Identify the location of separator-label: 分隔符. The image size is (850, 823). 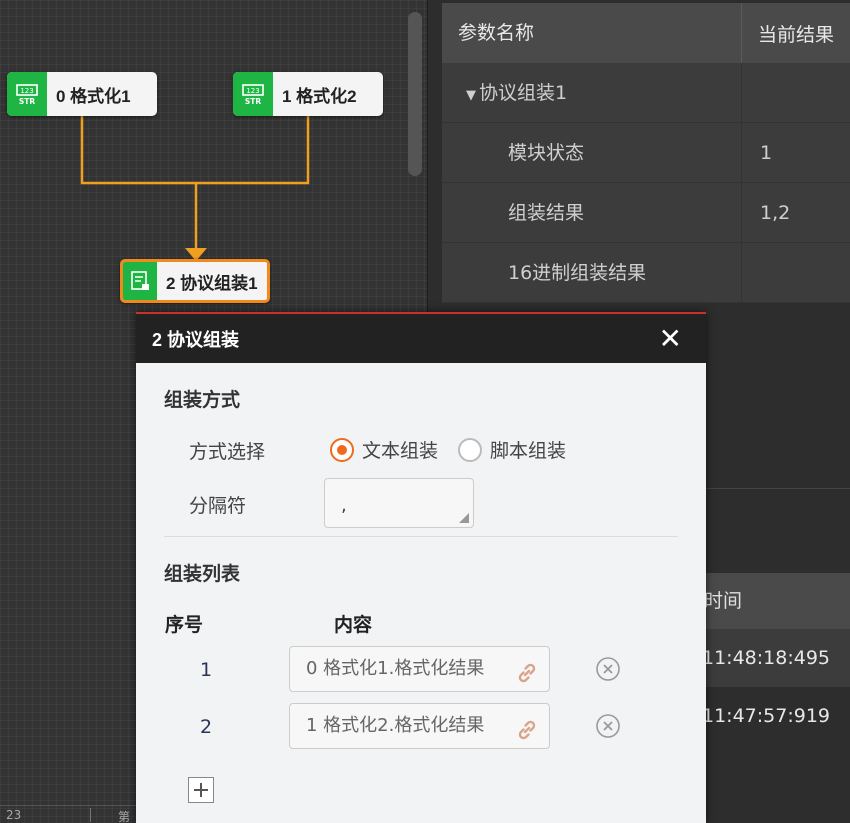
(218, 506).